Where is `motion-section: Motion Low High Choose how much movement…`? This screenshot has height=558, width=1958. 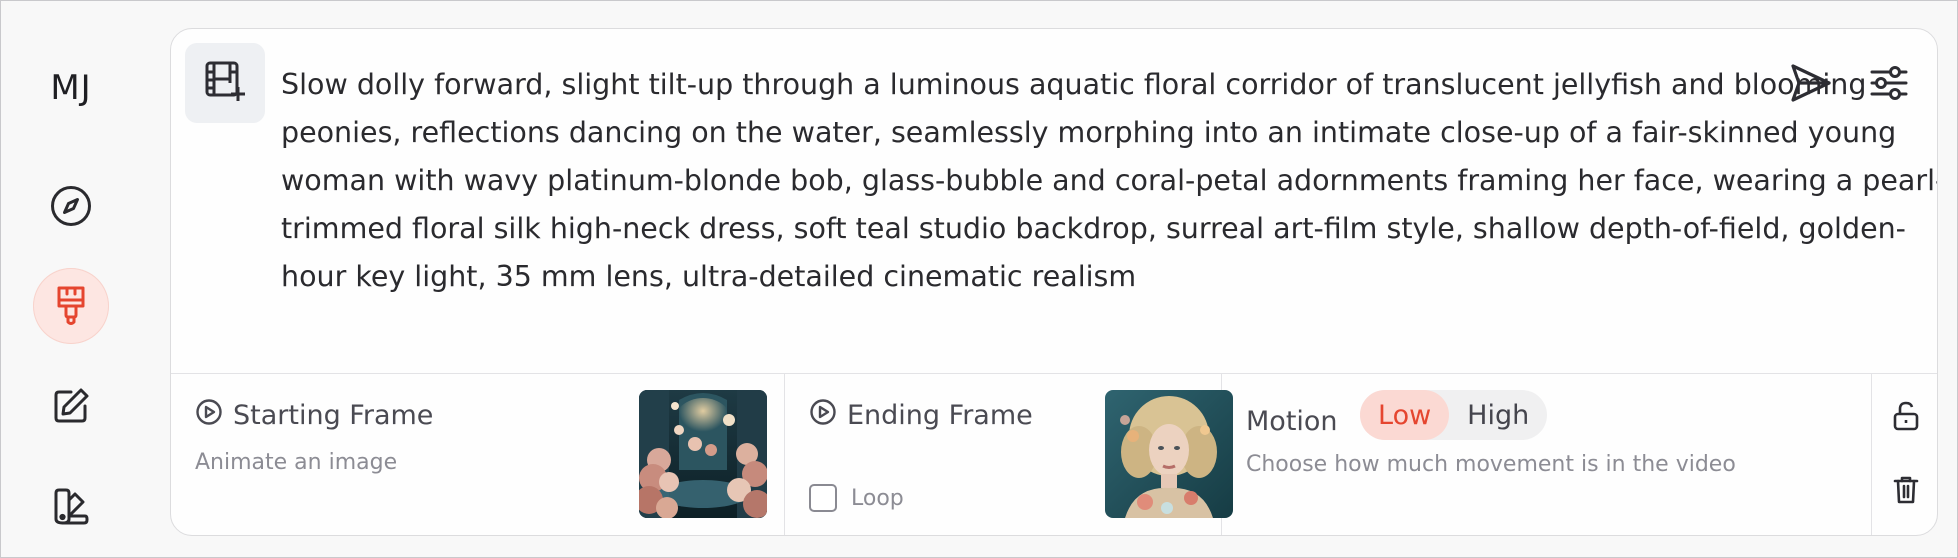
motion-section: Motion Low High Choose how much movement… is located at coordinates (1546, 454).